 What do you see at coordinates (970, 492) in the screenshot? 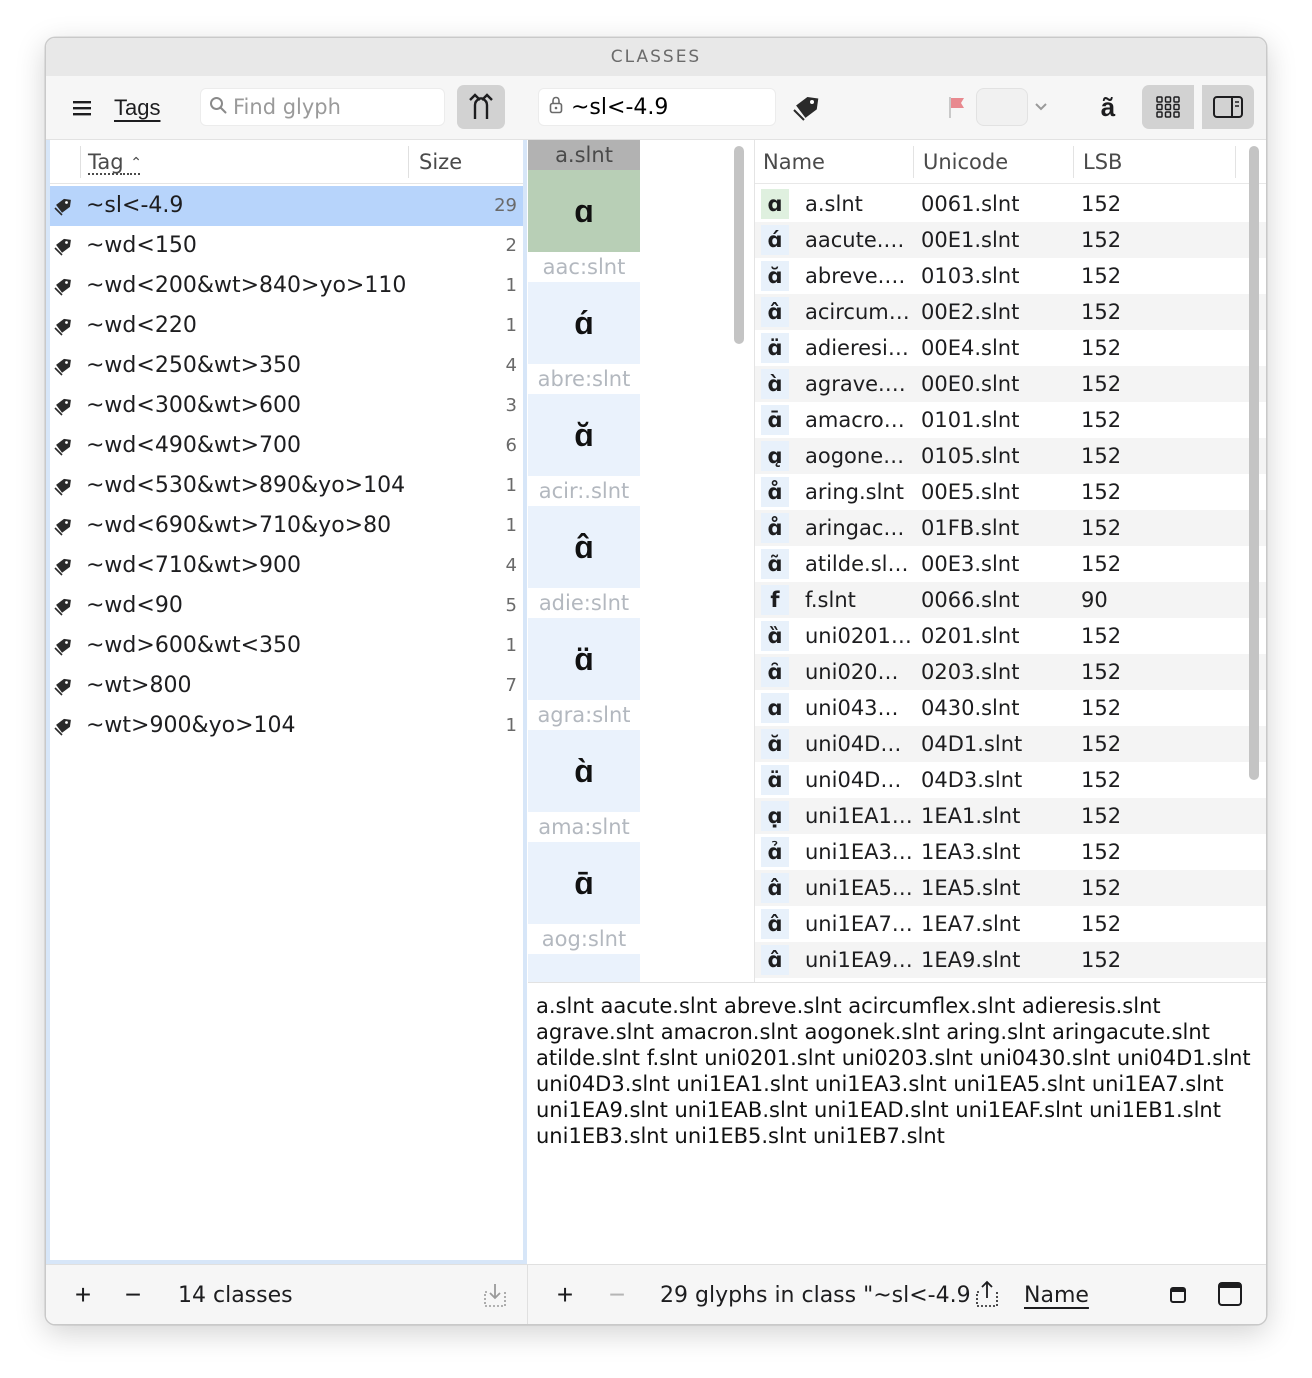
I see `unicode-cell: 00E5.slnt` at bounding box center [970, 492].